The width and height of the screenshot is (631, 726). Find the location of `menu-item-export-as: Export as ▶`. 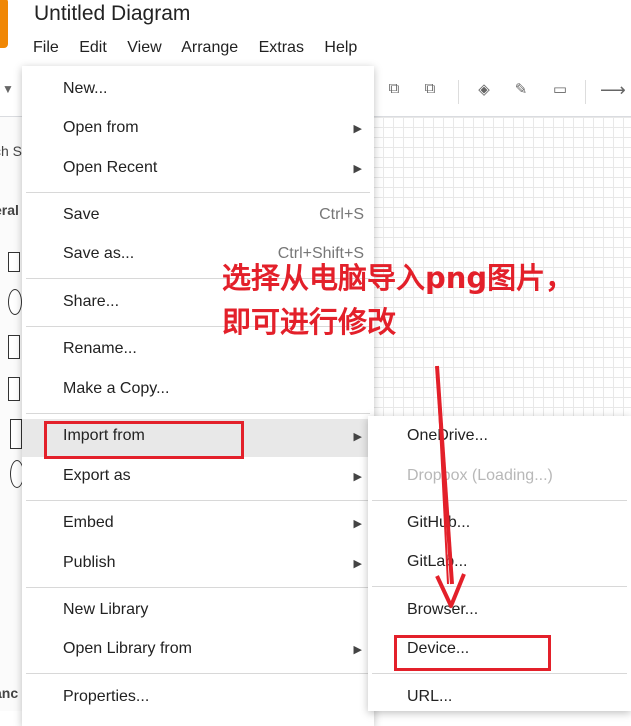

menu-item-export-as: Export as ▶ is located at coordinates (198, 478).